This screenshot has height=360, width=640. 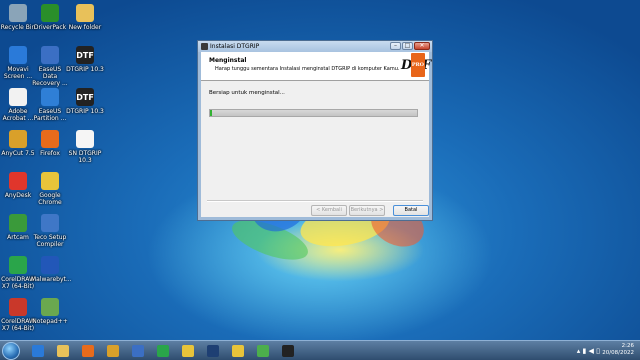 I want to click on desktop-icon: Firefox, so click(x=50, y=143).